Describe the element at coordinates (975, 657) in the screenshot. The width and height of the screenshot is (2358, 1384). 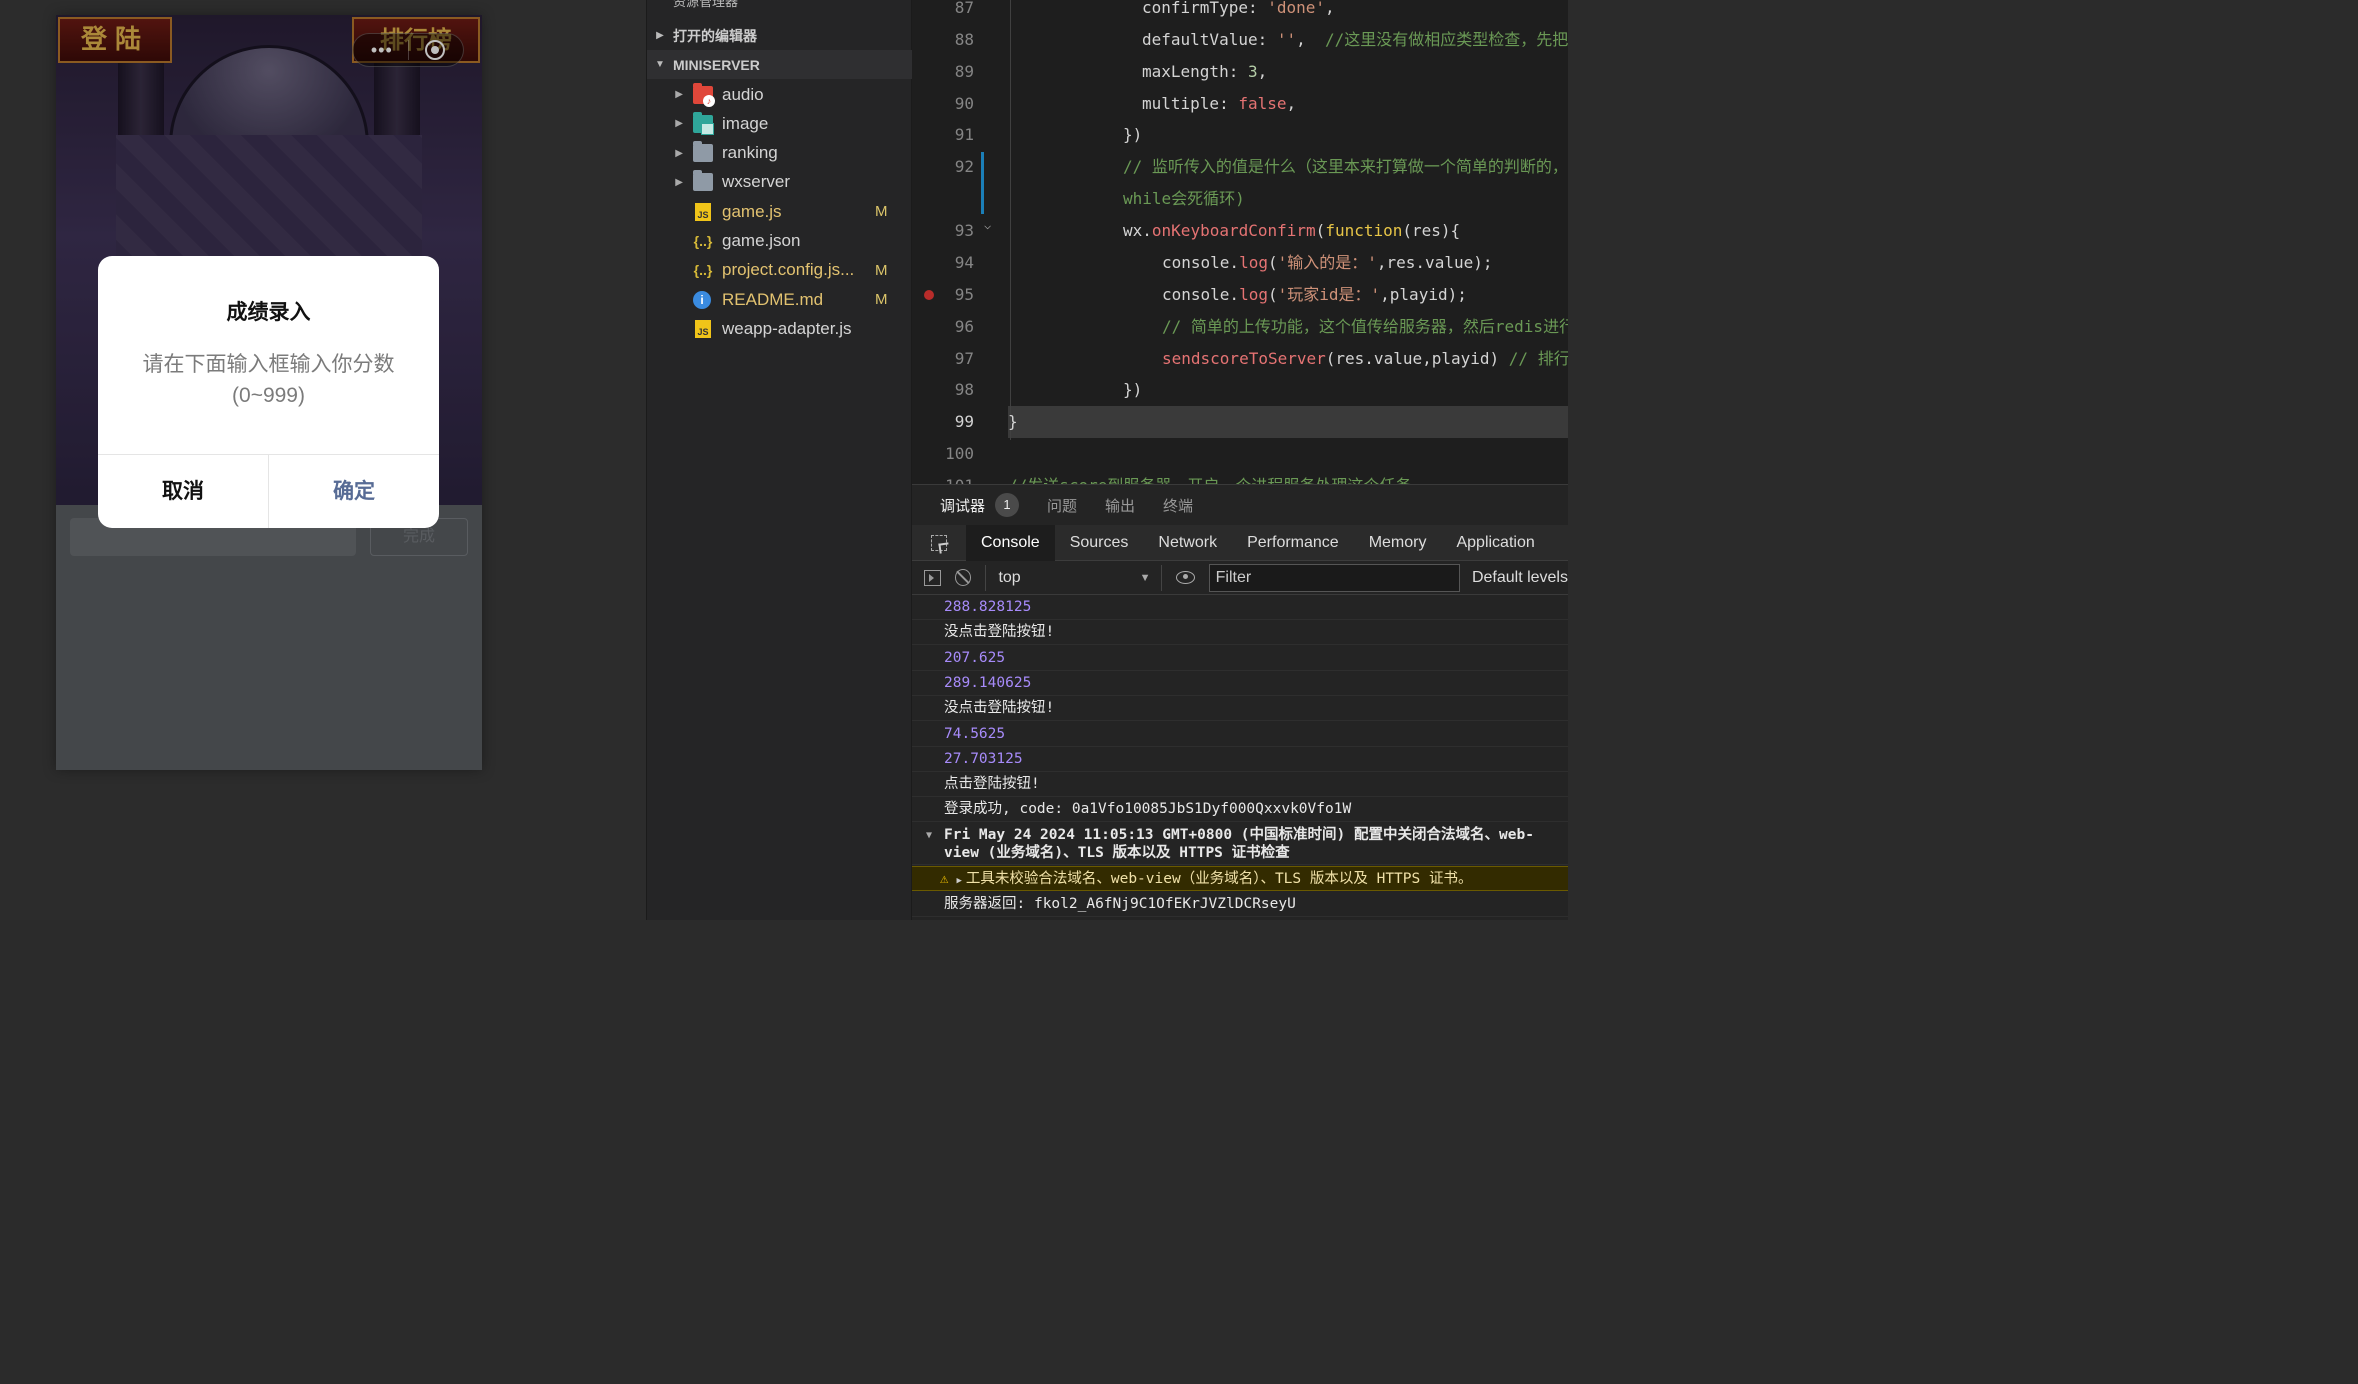
I see `console-message-text: 207.625` at that location.